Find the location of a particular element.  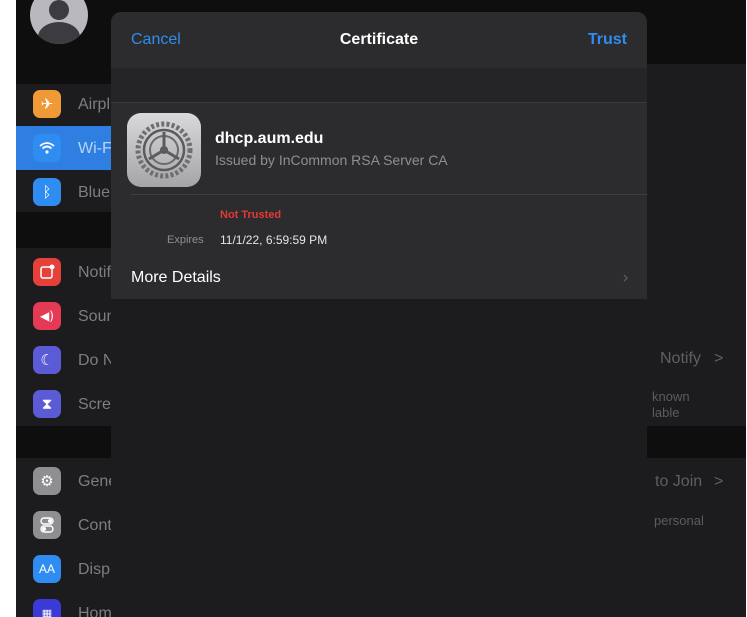

sidebar-item-wifi: Wi-F is located at coordinates (66, 148).